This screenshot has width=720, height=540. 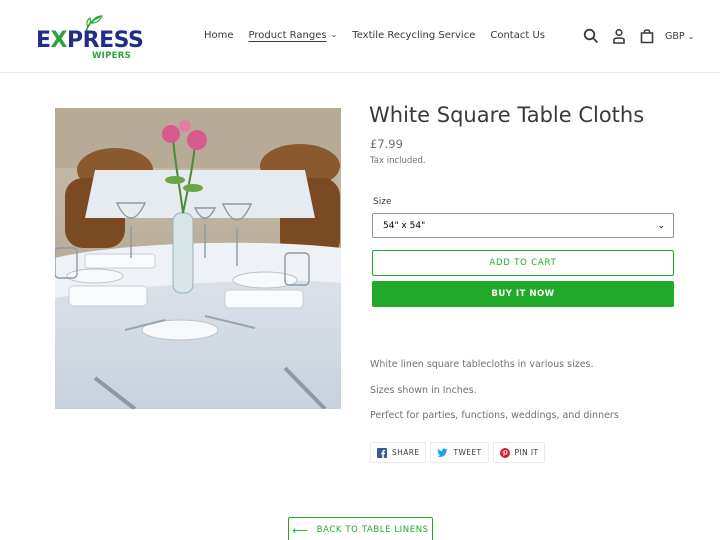 I want to click on nav-item-label: Product Ranges, so click(x=287, y=35).